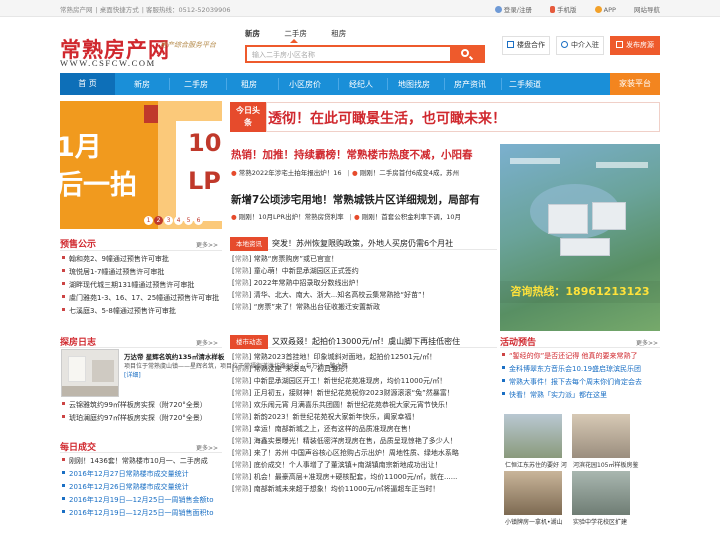  I want to click on login-link: 登录/注册, so click(513, 10).